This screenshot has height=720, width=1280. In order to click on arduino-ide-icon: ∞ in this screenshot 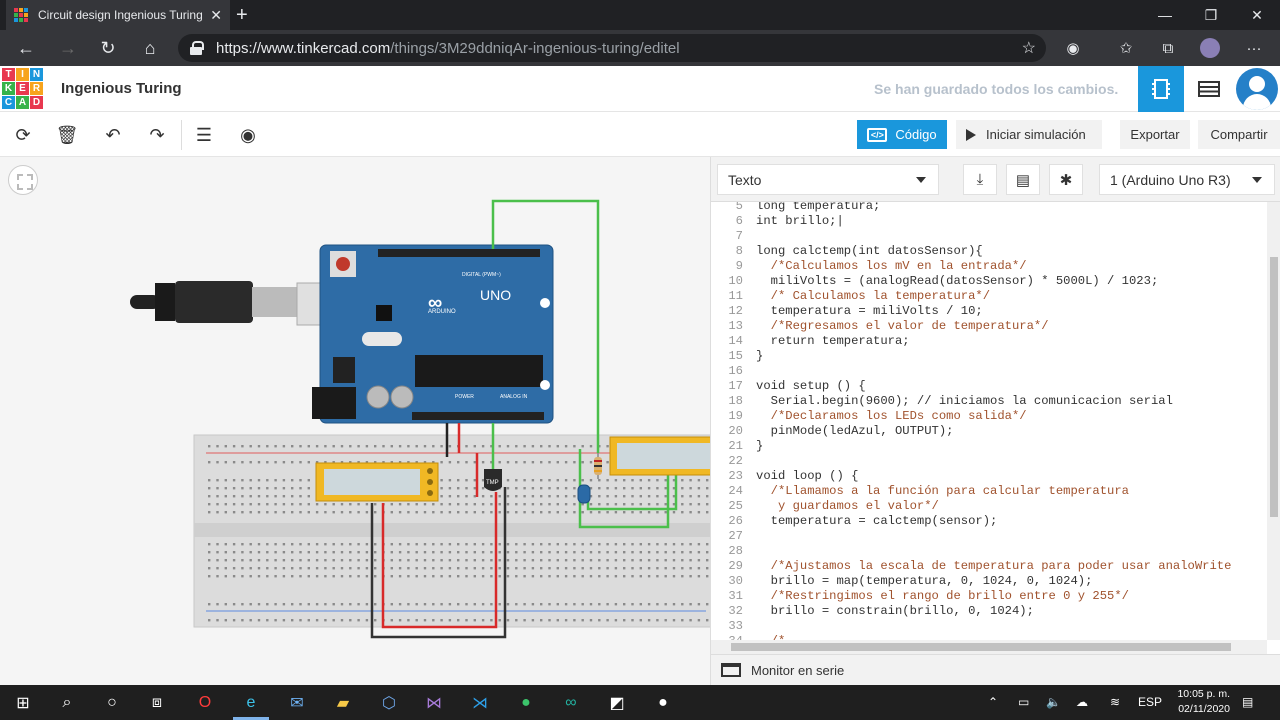, I will do `click(571, 703)`.